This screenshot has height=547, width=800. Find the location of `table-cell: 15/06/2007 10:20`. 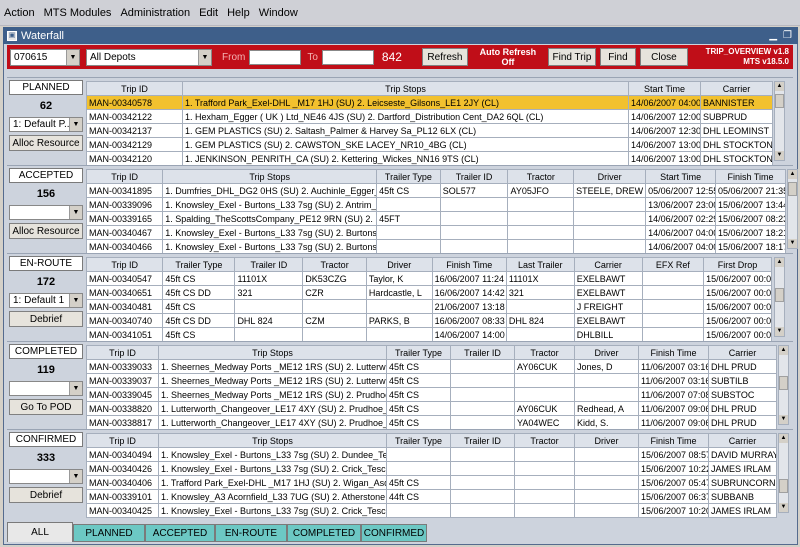

table-cell: 15/06/2007 10:20 is located at coordinates (673, 510).